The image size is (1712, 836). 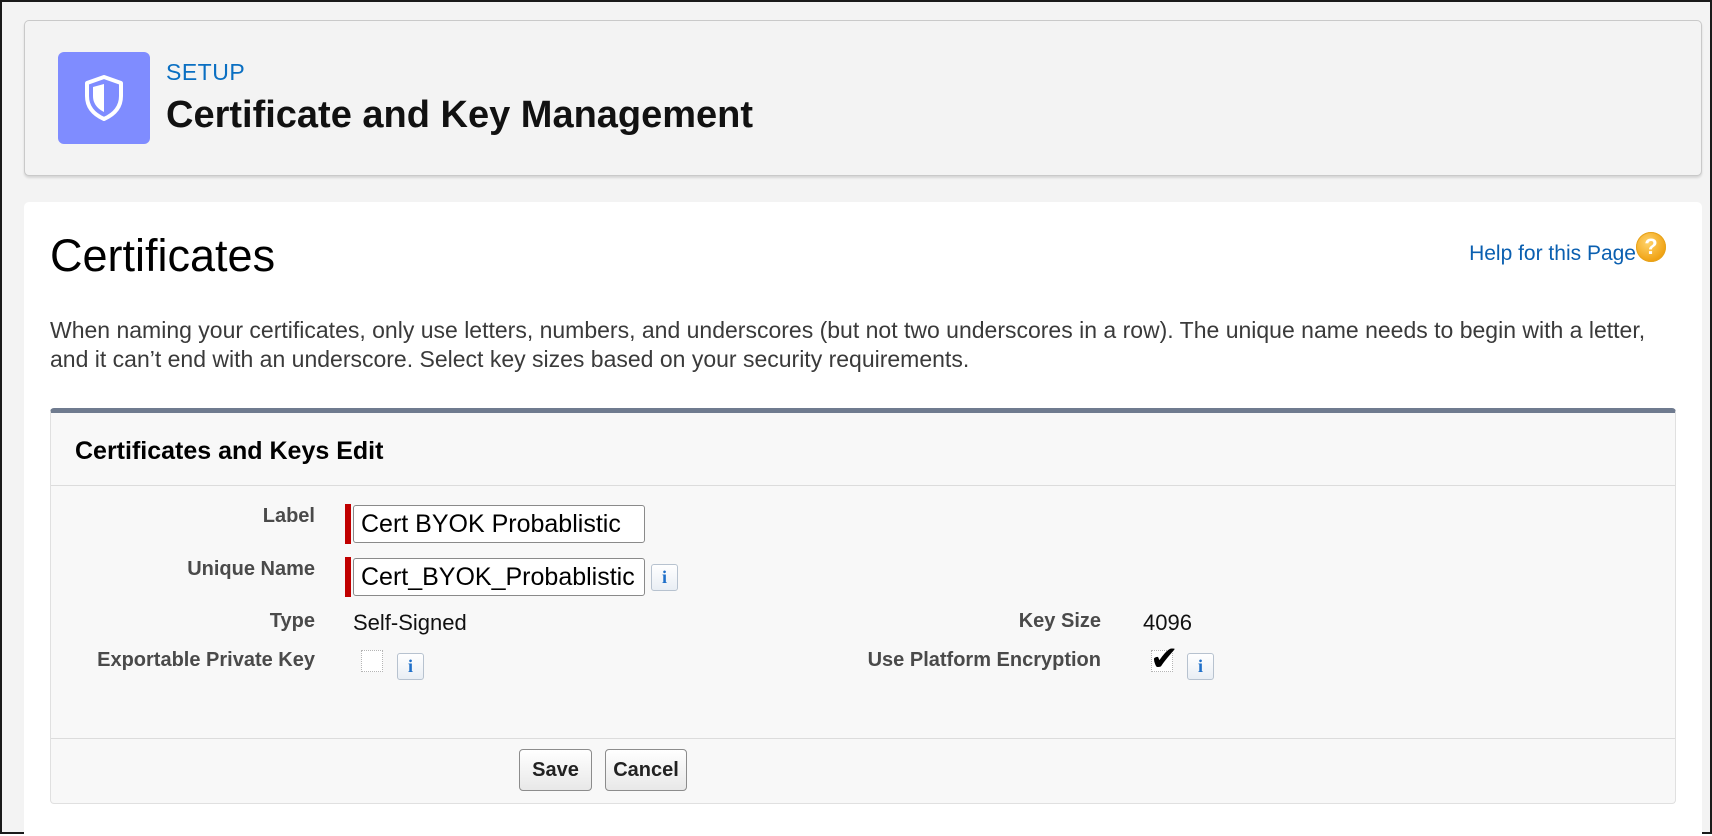 What do you see at coordinates (410, 666) in the screenshot?
I see `exportable-private-key-info-icon: i` at bounding box center [410, 666].